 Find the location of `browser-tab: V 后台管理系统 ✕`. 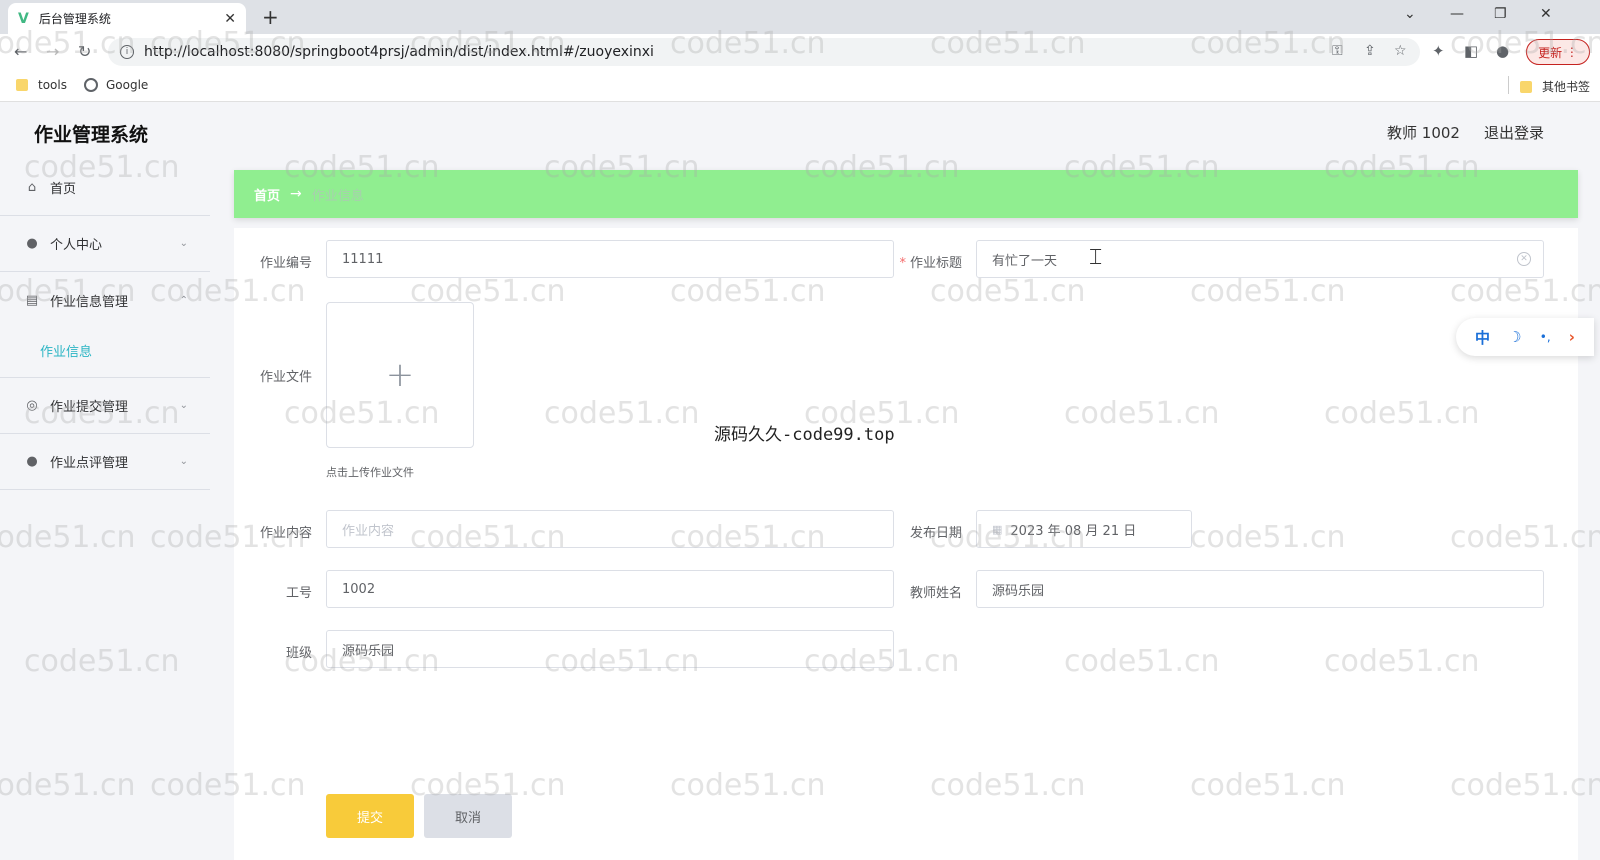

browser-tab: V 后台管理系统 ✕ is located at coordinates (127, 18).